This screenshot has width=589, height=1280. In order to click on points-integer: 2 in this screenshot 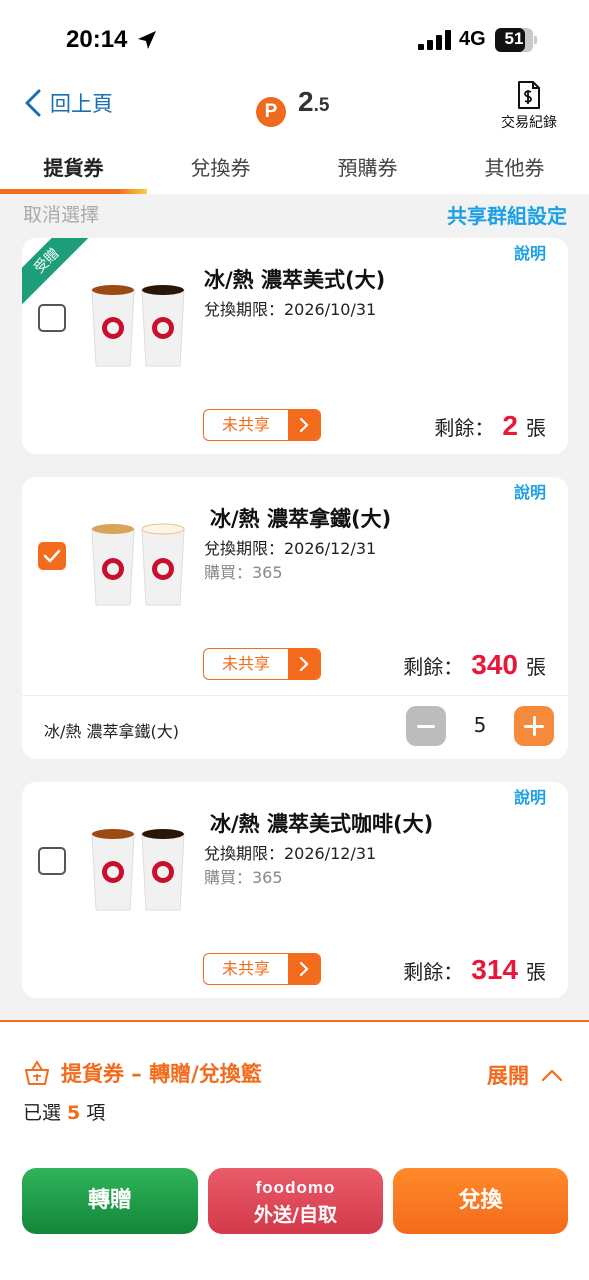, I will do `click(306, 101)`.